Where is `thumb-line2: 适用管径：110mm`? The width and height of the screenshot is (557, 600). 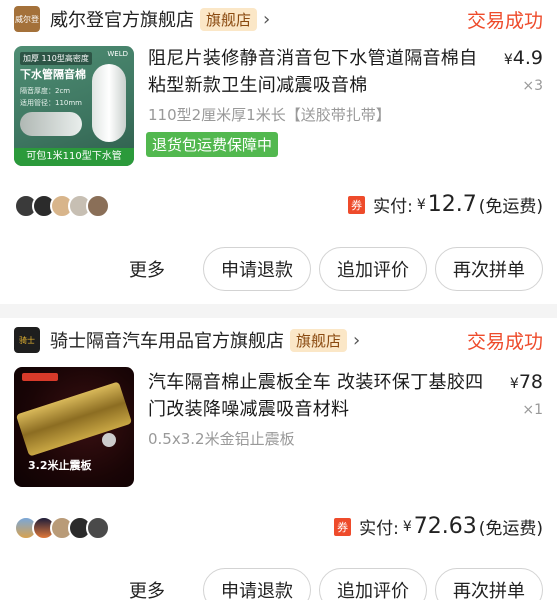
thumb-line2: 适用管径：110mm is located at coordinates (51, 103).